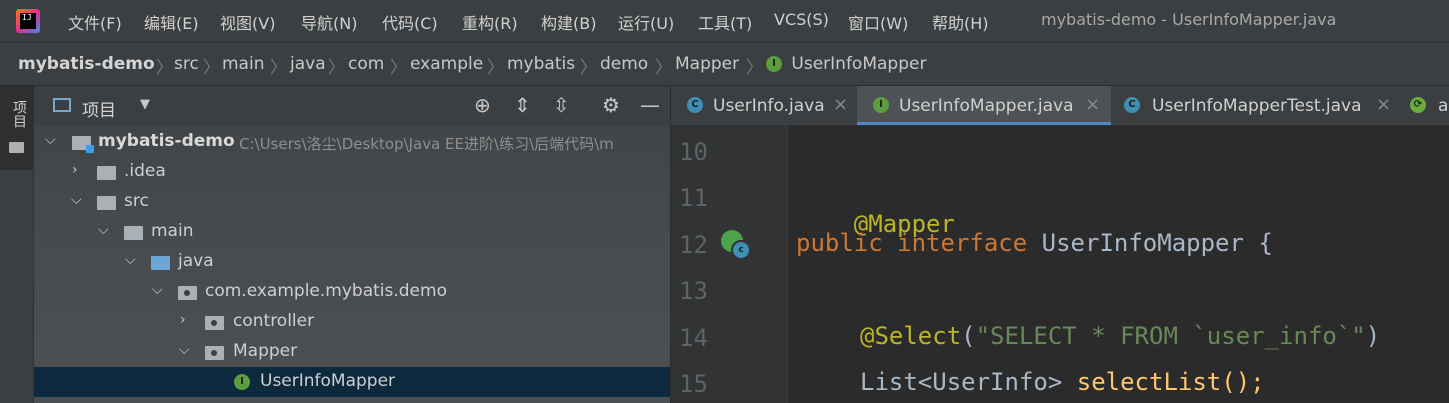 The height and width of the screenshot is (403, 1449). What do you see at coordinates (878, 22) in the screenshot?
I see `menu-window: 窗口(W)` at bounding box center [878, 22].